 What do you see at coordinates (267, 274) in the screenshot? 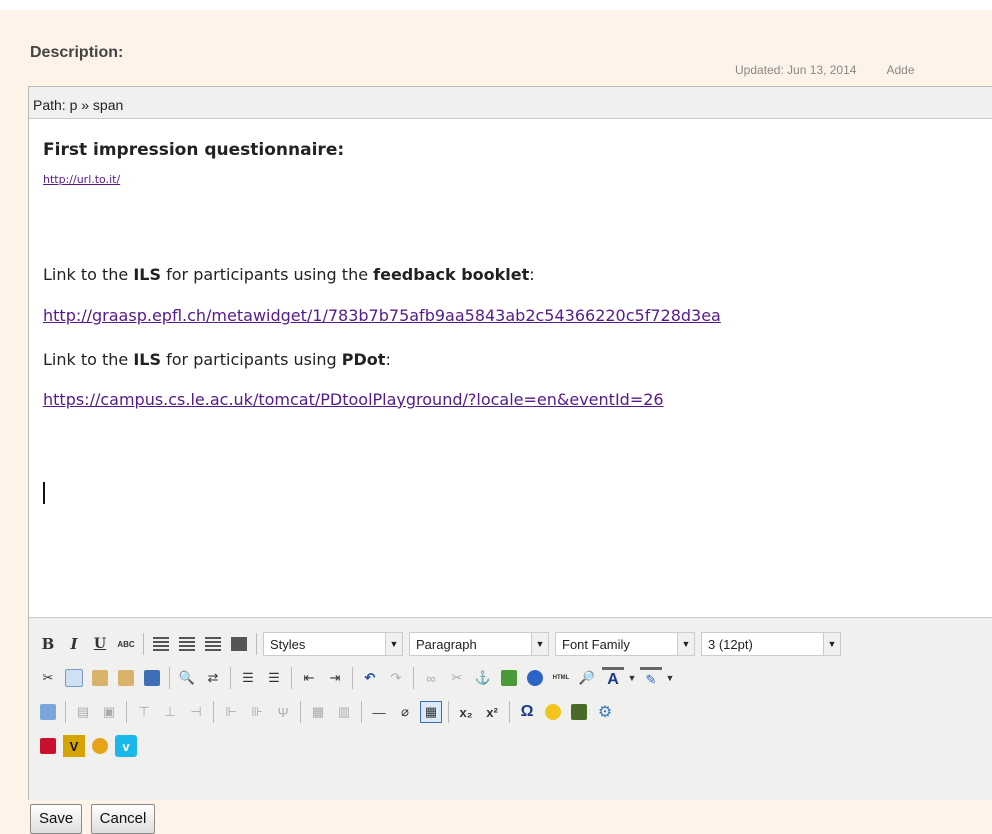
I see `text: for participants using the` at bounding box center [267, 274].